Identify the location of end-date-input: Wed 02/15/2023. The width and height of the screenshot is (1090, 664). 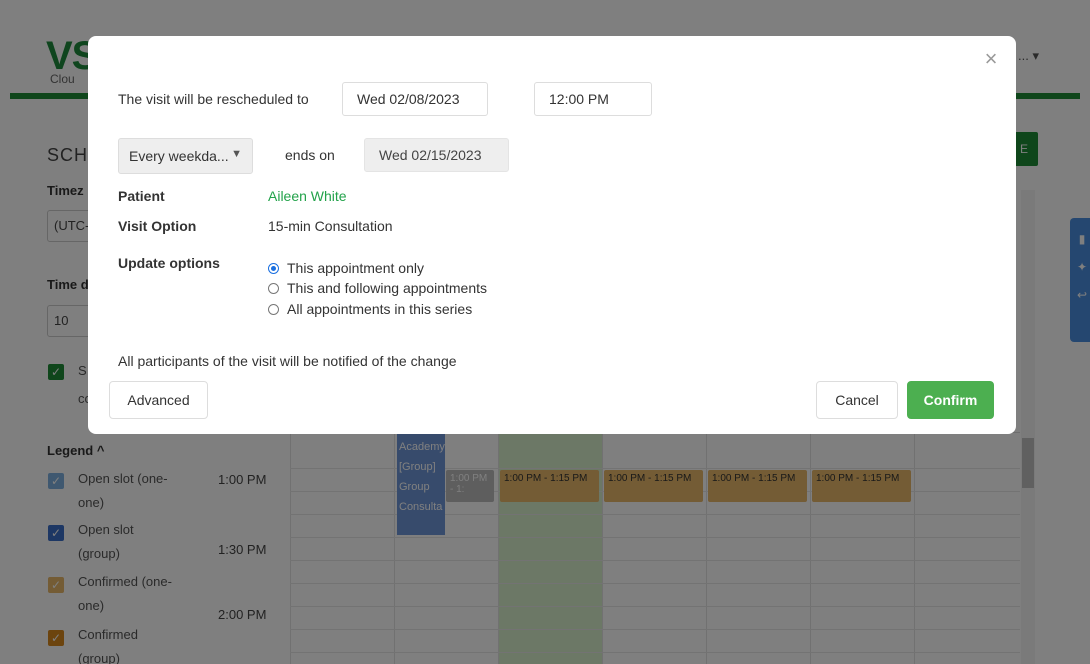
(436, 155).